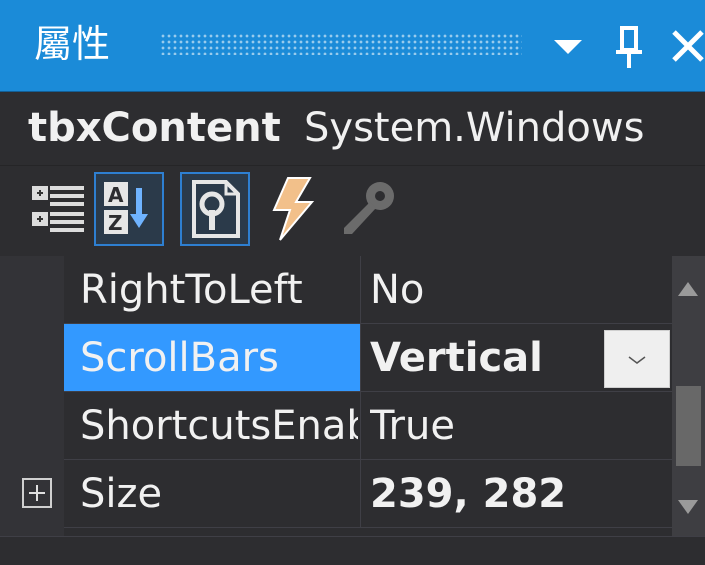 This screenshot has height=565, width=705. What do you see at coordinates (688, 426) in the screenshot?
I see `scroll-thumb` at bounding box center [688, 426].